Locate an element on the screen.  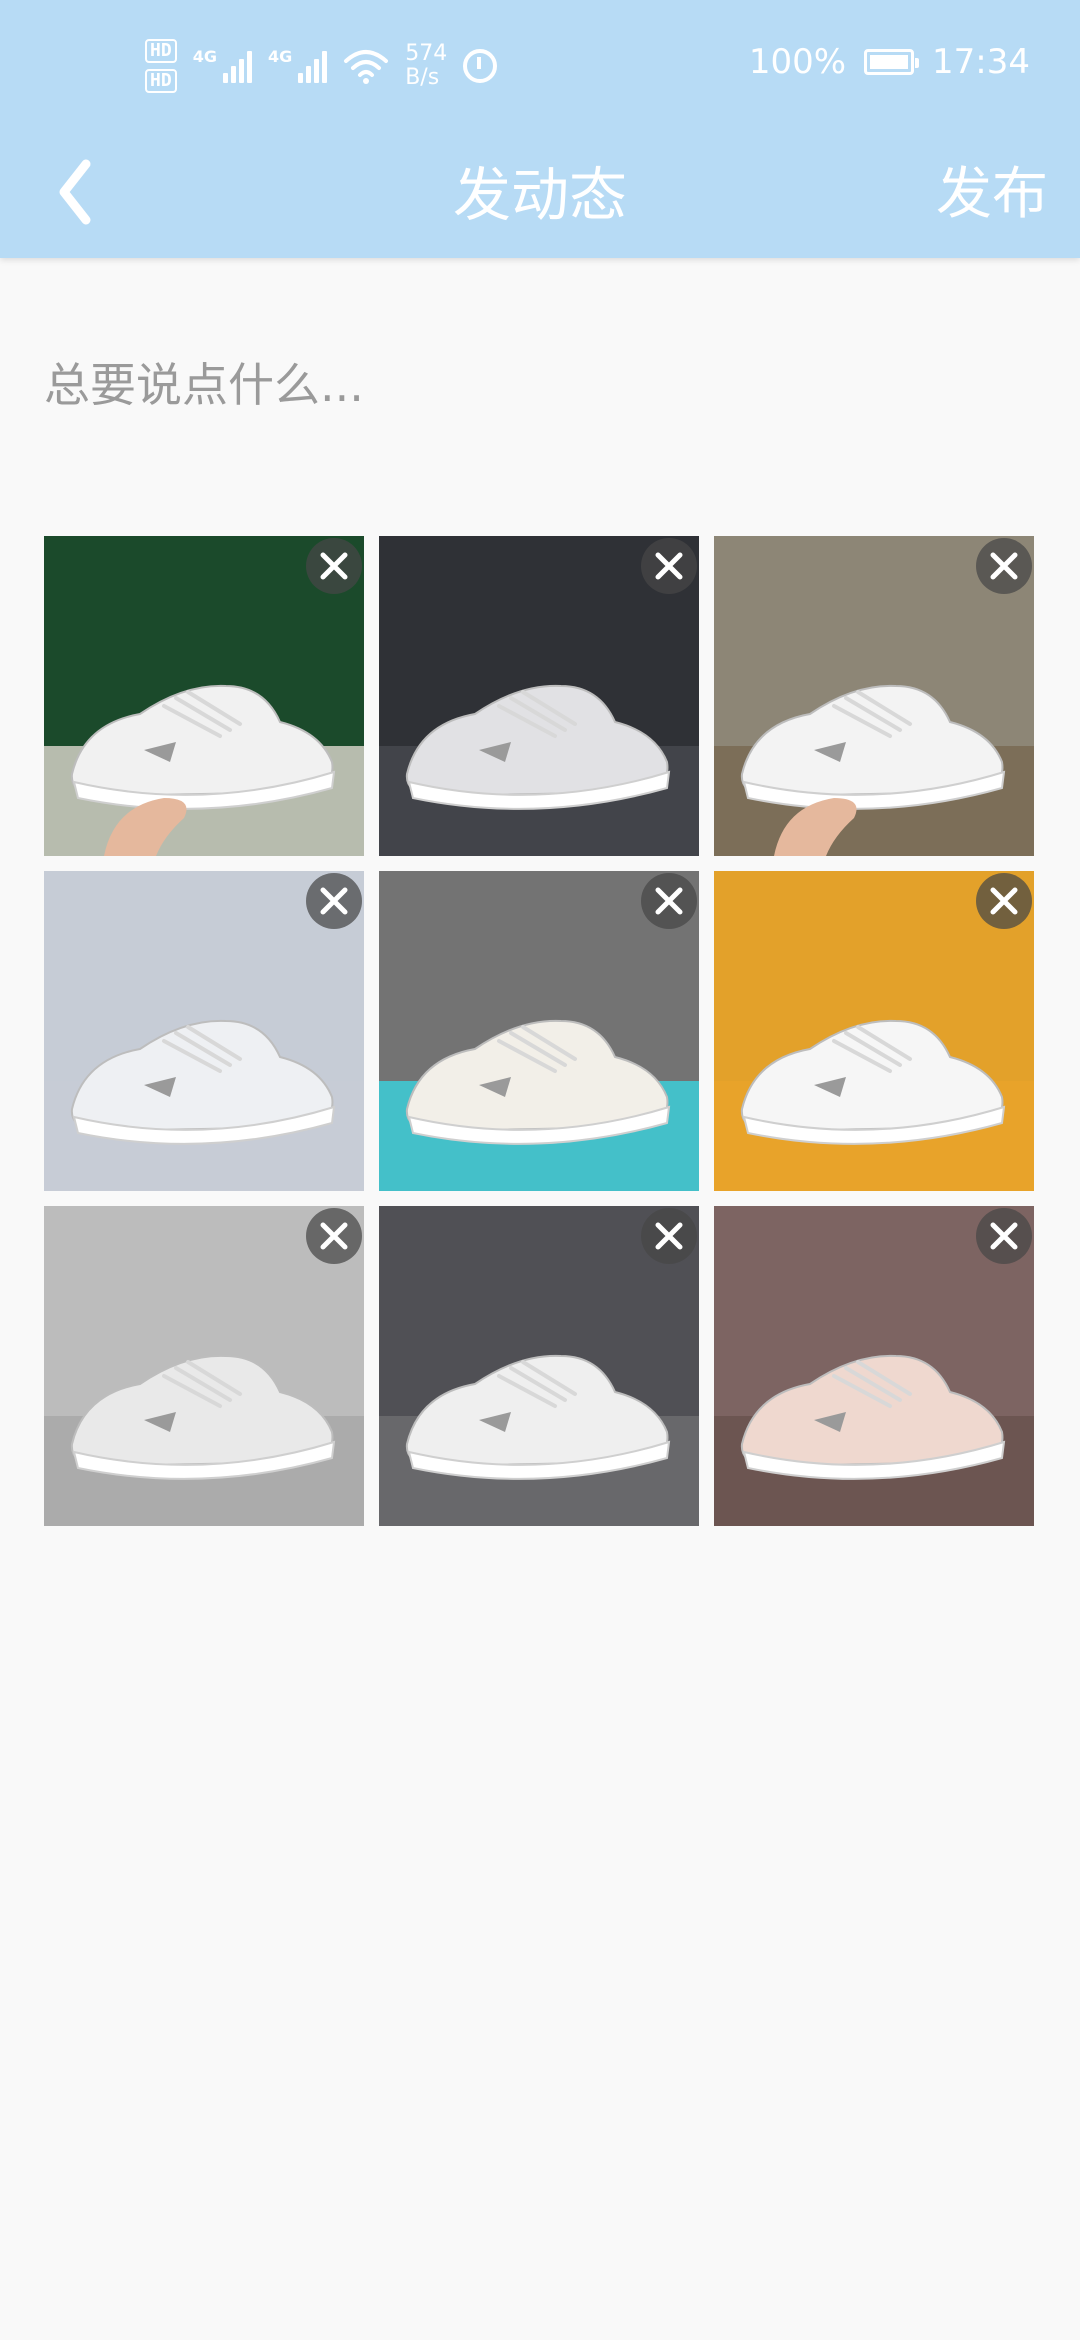
nav-bar: 发动态 发布 is located at coordinates (540, 194).